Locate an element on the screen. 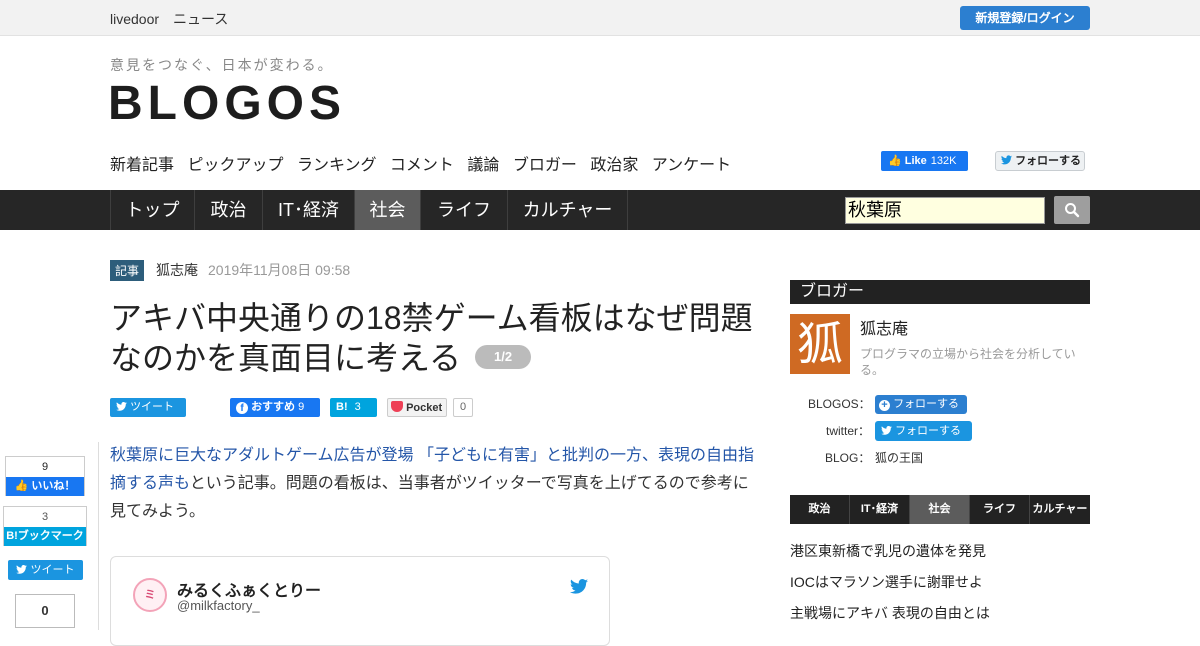 The height and width of the screenshot is (646, 1200). blogger-name: 狐志庵 is located at coordinates (884, 327).